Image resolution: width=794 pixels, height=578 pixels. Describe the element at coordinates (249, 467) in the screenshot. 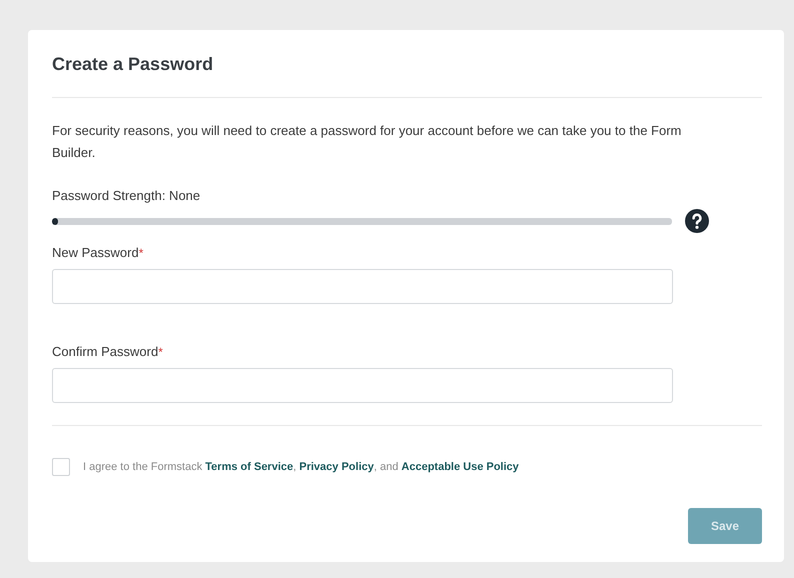

I see `policy-link: Terms of Service` at that location.